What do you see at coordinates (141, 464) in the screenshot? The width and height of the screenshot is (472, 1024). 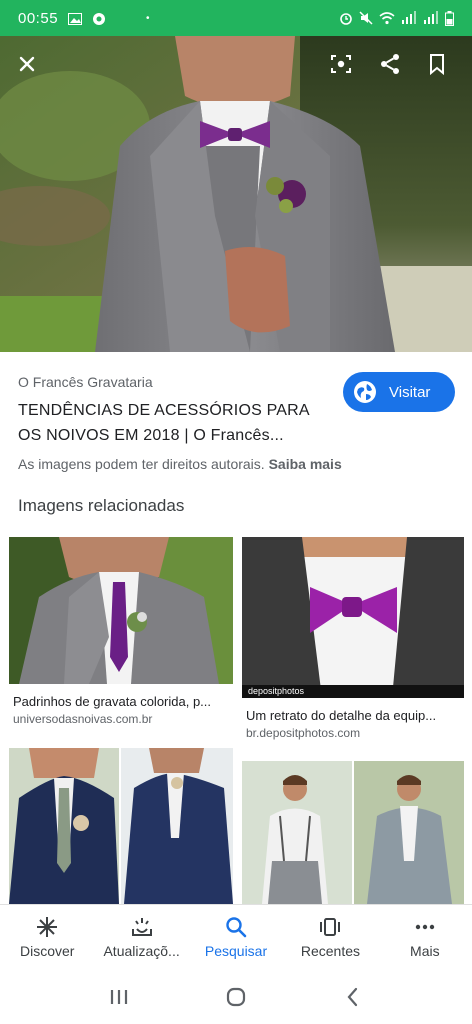 I see `rights-text: As imagens podem ter direitos autorais.` at bounding box center [141, 464].